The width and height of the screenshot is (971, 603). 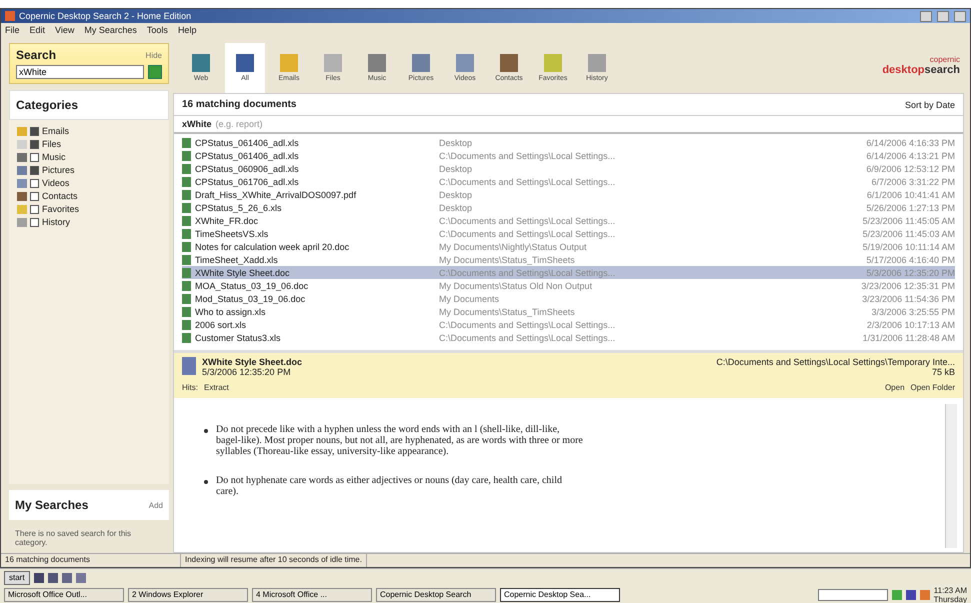 I want to click on taskbar-button: Copernic Desktop Search, so click(x=436, y=595).